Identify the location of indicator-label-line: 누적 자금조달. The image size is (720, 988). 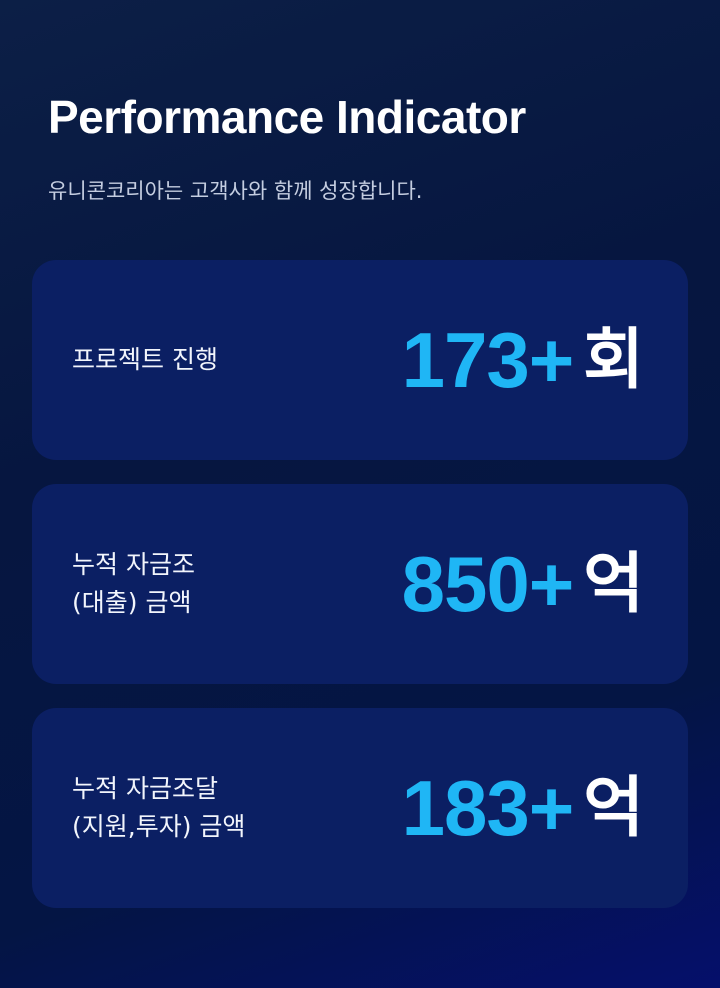
(145, 788).